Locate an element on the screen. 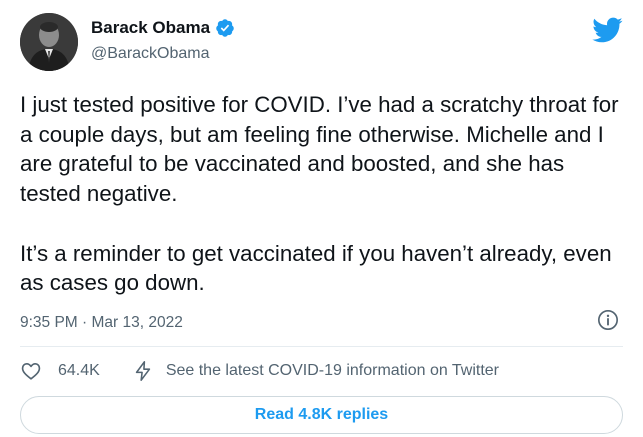  like-count: 64.4K is located at coordinates (79, 371).